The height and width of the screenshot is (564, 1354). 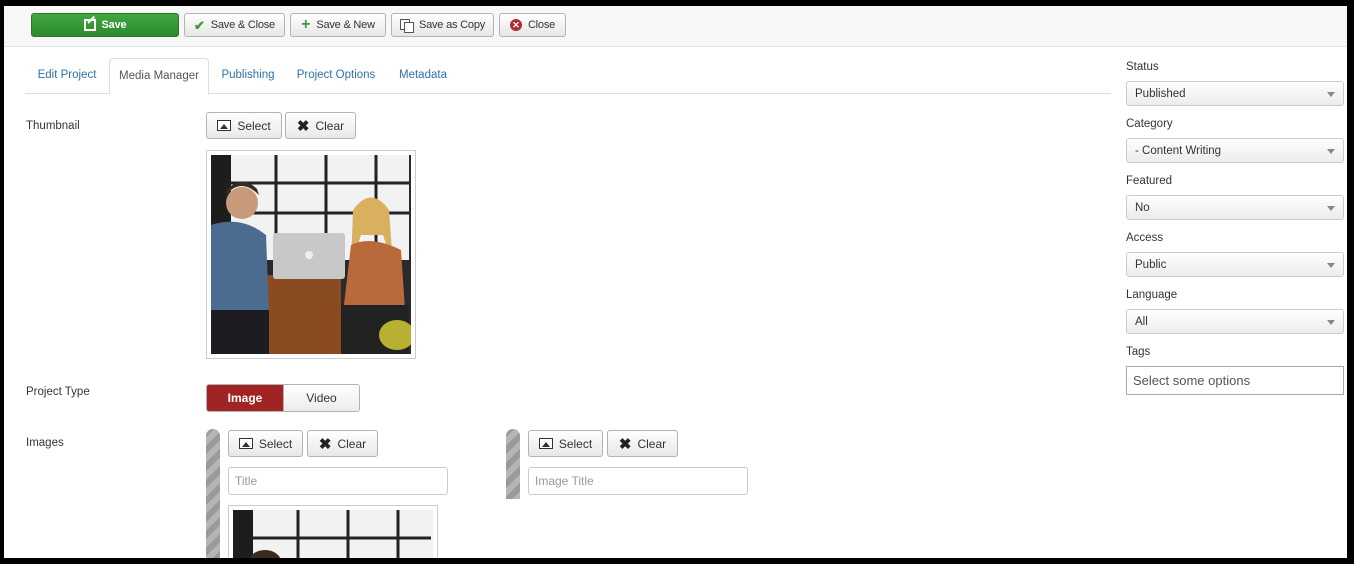 I want to click on category-value: - Content Writing, so click(x=1178, y=150).